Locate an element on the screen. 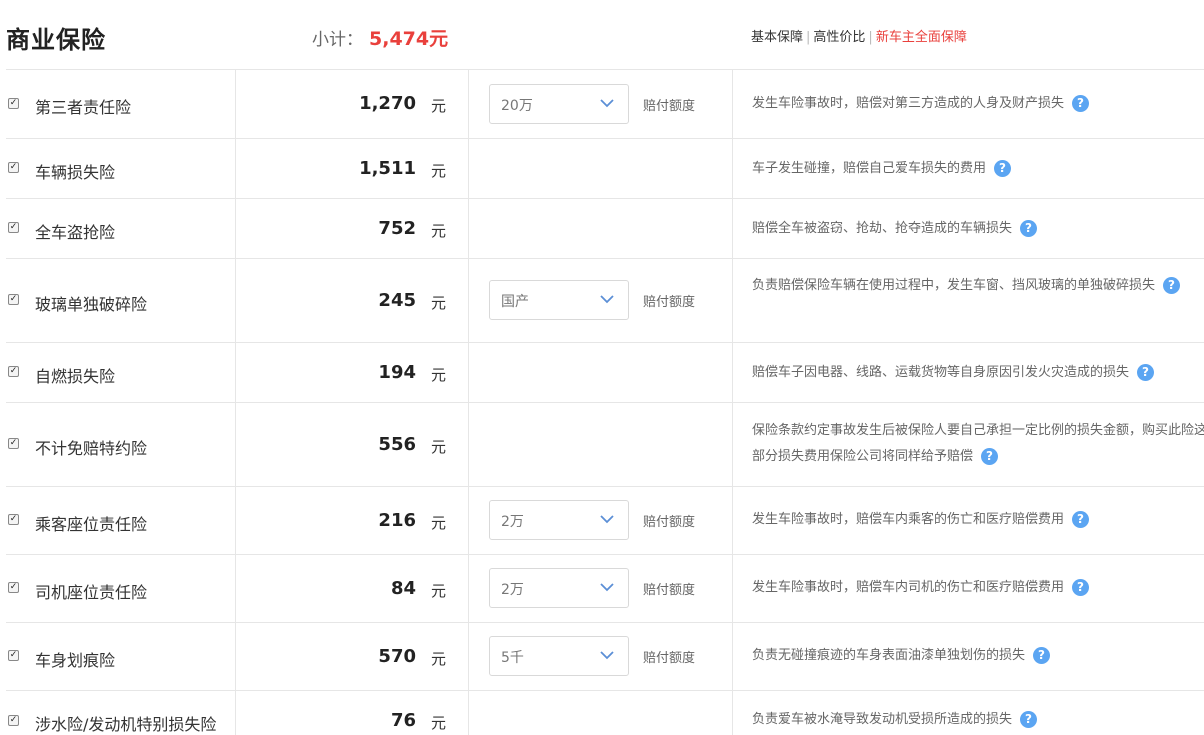  row-desc-cell: 负责爱车被水淹导致发动机受损所造成的损失? is located at coordinates (968, 713).